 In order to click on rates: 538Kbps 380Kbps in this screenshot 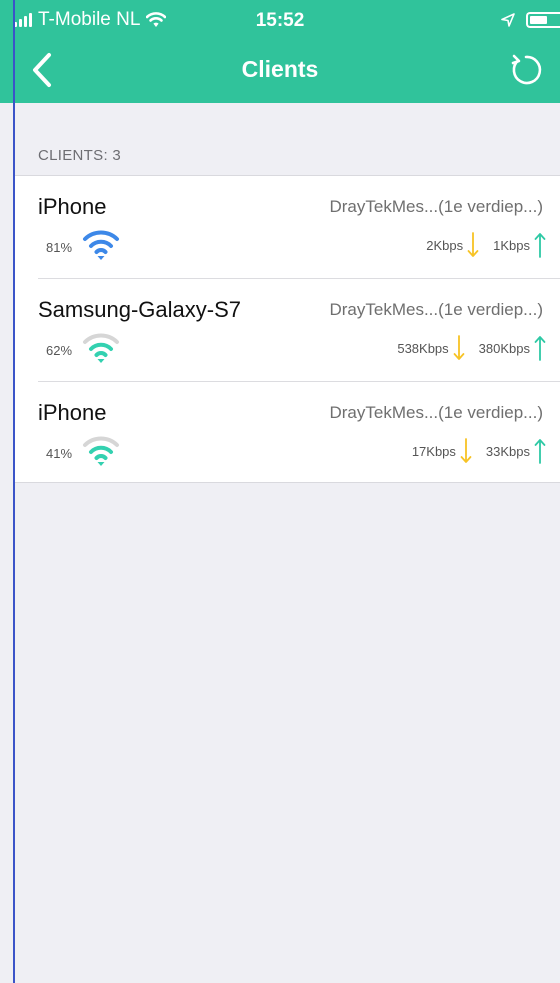, I will do `click(471, 348)`.